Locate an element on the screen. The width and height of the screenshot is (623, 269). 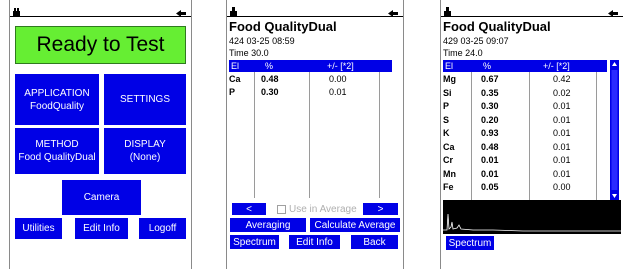
use-in-average-label: Use in Average is located at coordinates (323, 209).